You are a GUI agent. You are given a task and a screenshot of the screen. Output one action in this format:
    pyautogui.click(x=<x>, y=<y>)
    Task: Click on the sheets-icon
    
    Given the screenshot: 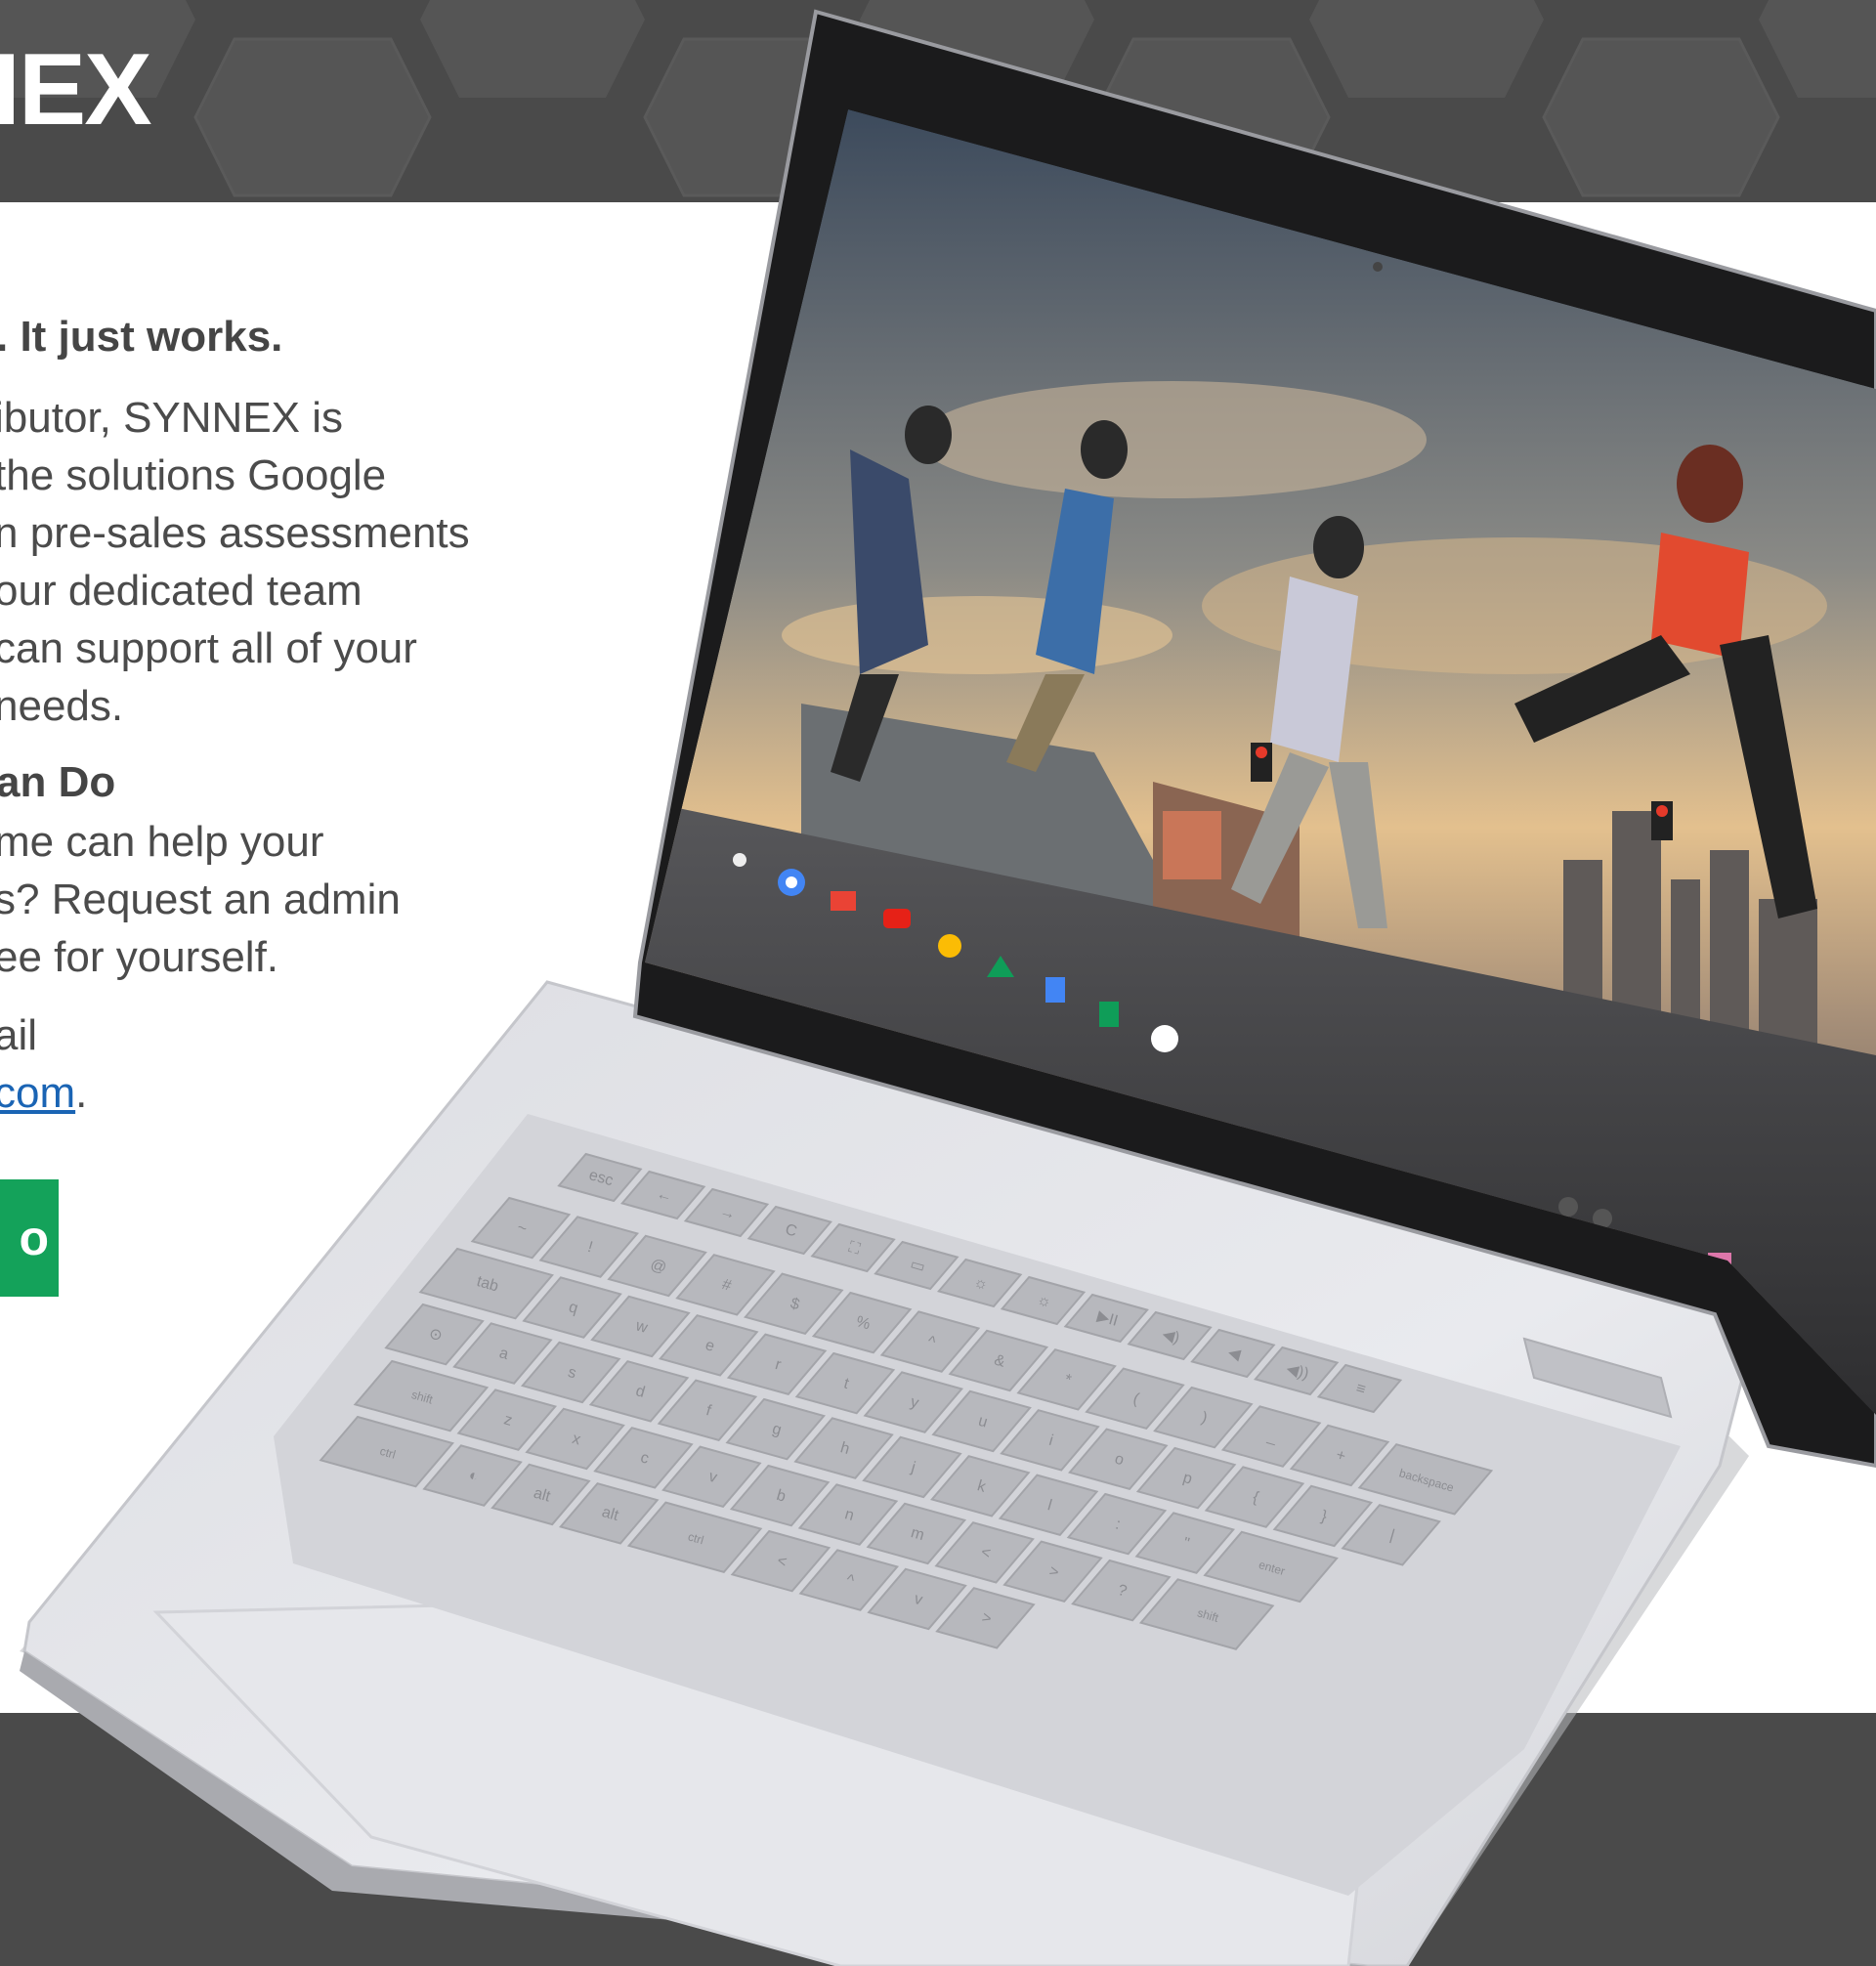 What is the action you would take?
    pyautogui.click(x=1109, y=1014)
    